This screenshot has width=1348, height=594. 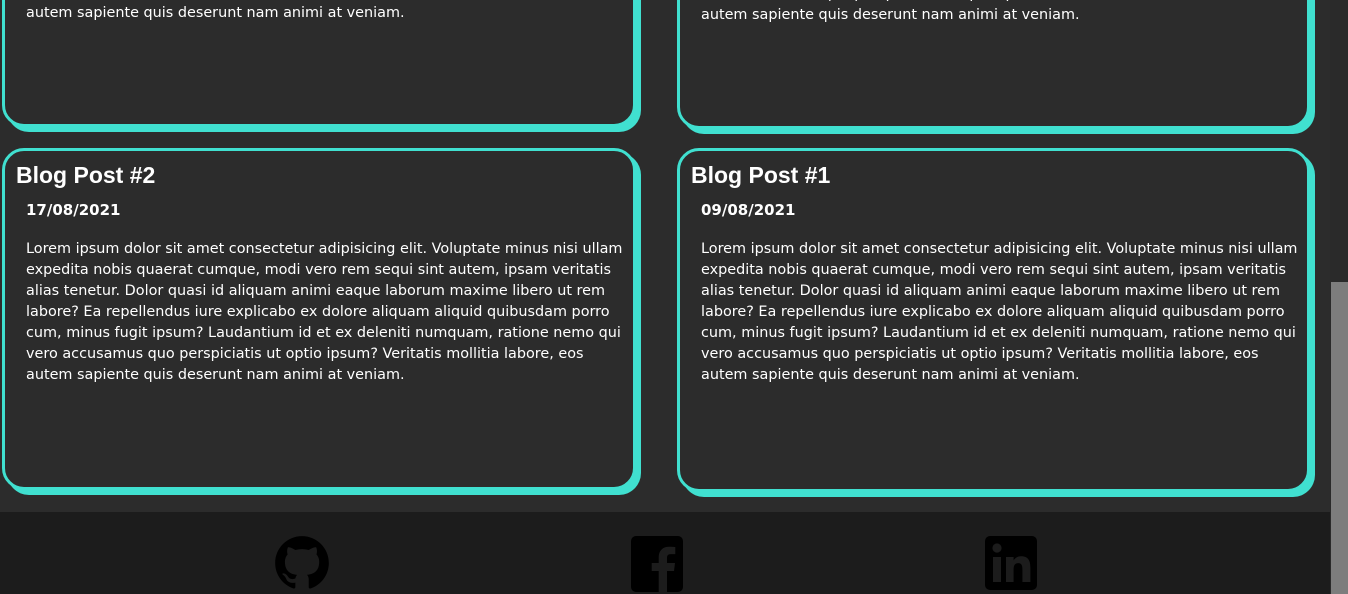 I want to click on vertical-scrollbar, so click(x=1339, y=297).